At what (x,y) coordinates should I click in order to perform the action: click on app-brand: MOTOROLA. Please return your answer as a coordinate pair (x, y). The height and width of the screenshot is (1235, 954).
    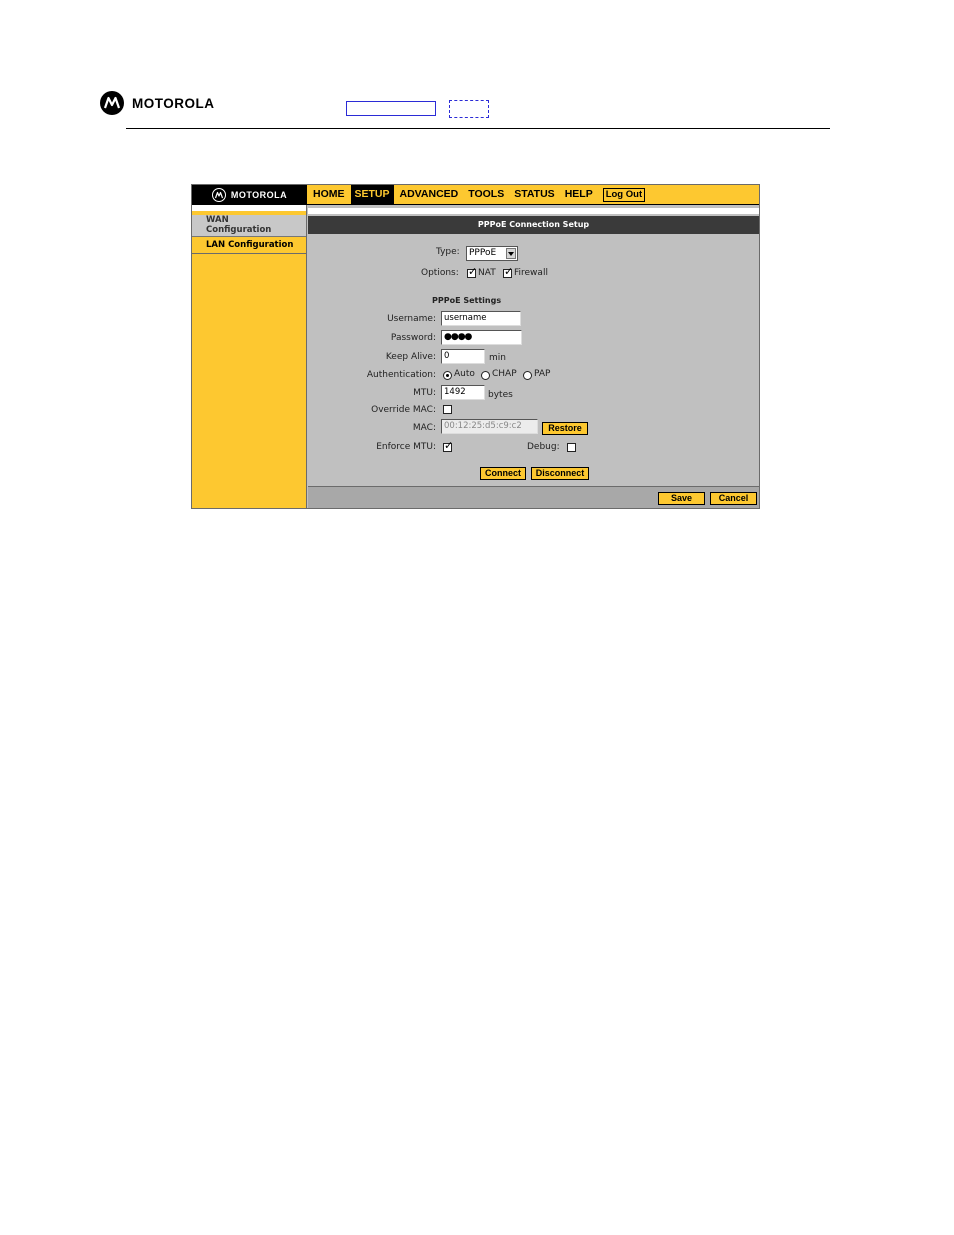
    Looking at the image, I should click on (259, 195).